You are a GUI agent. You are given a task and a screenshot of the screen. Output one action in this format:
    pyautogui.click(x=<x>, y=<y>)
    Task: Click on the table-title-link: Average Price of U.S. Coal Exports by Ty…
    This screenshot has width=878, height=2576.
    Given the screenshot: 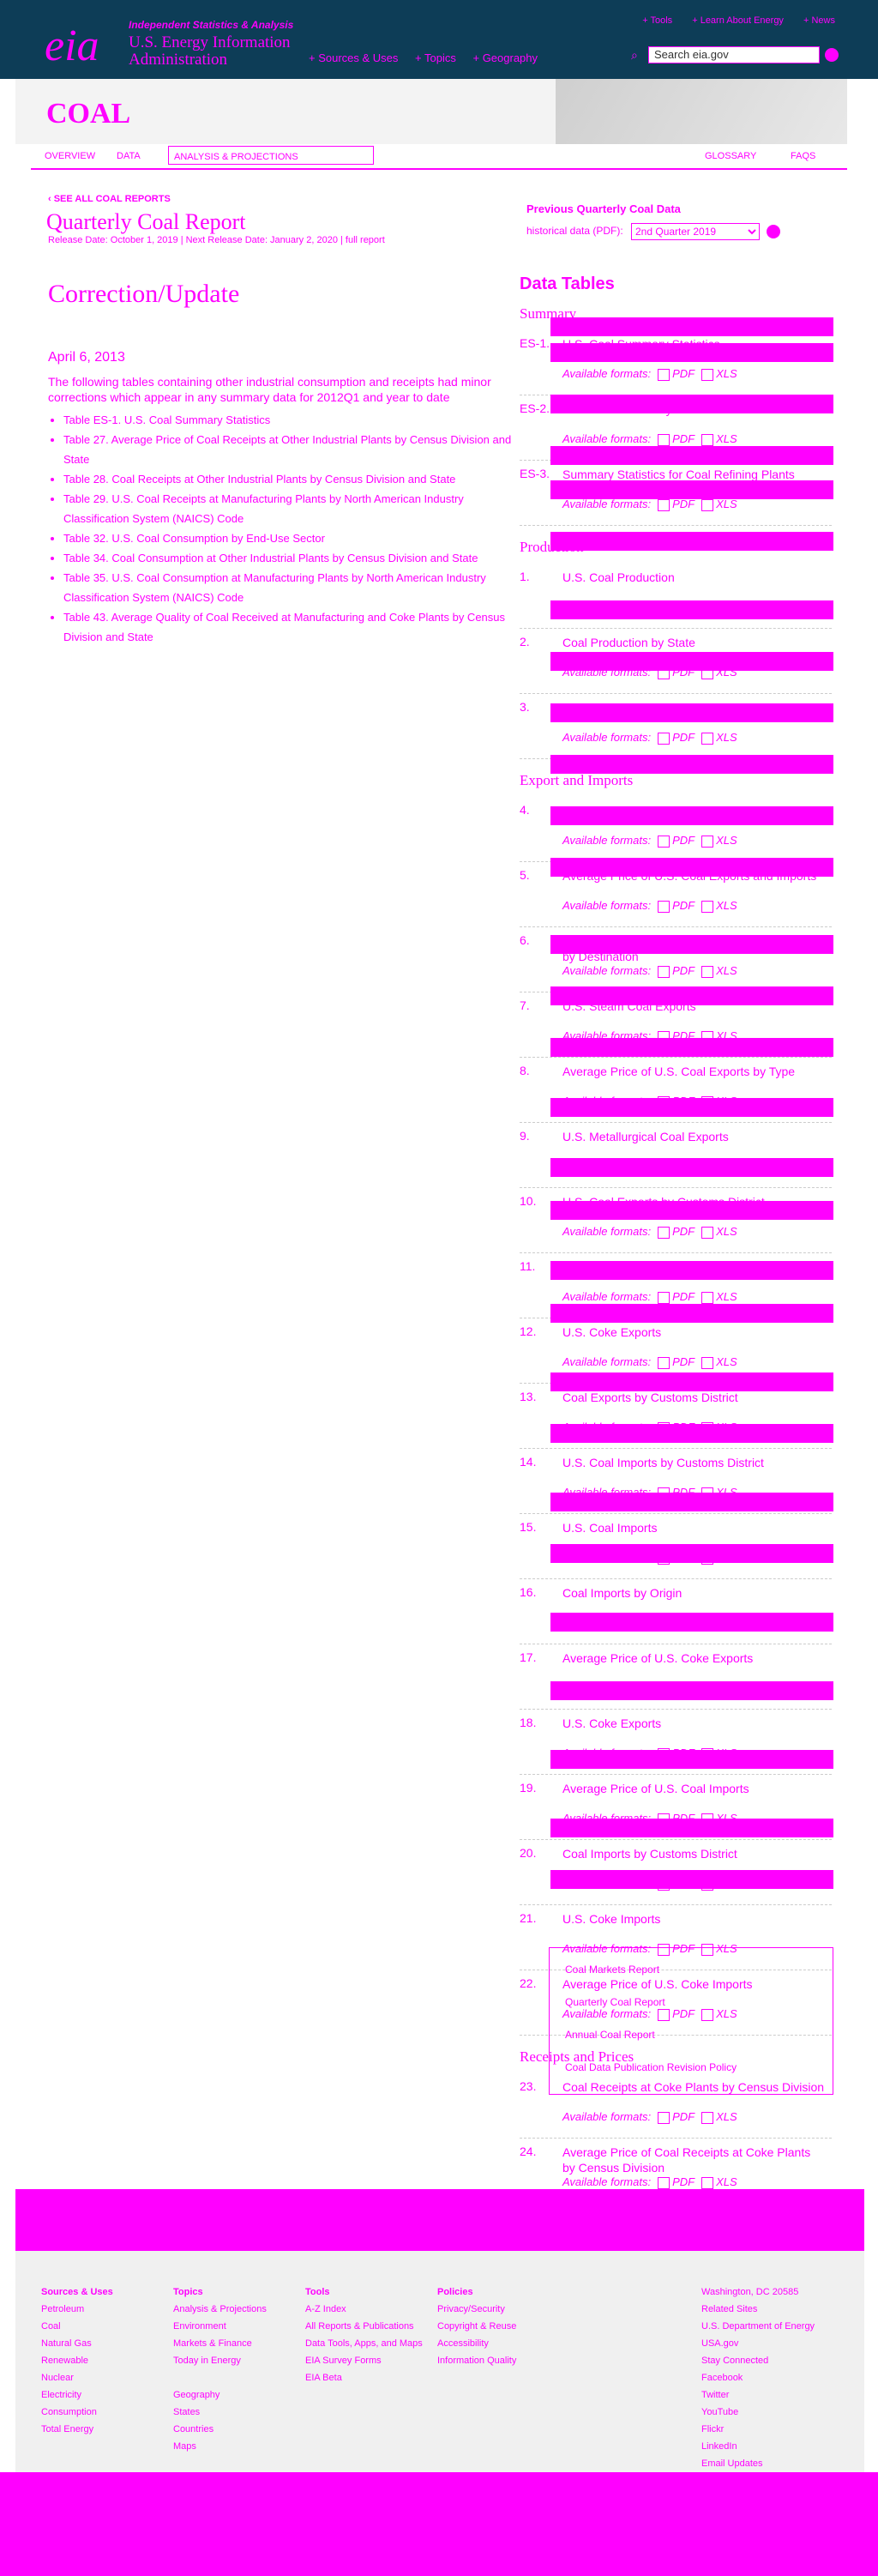 What is the action you would take?
    pyautogui.click(x=693, y=1071)
    